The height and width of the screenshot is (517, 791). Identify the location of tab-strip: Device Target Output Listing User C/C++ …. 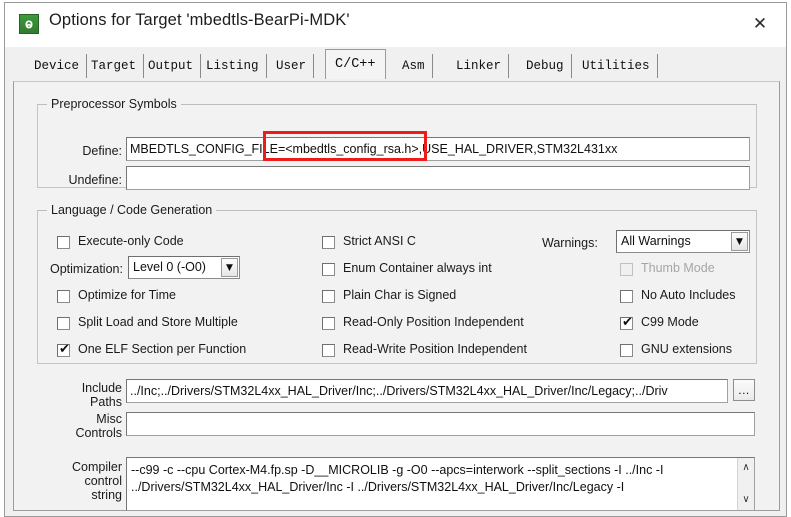
(395, 64).